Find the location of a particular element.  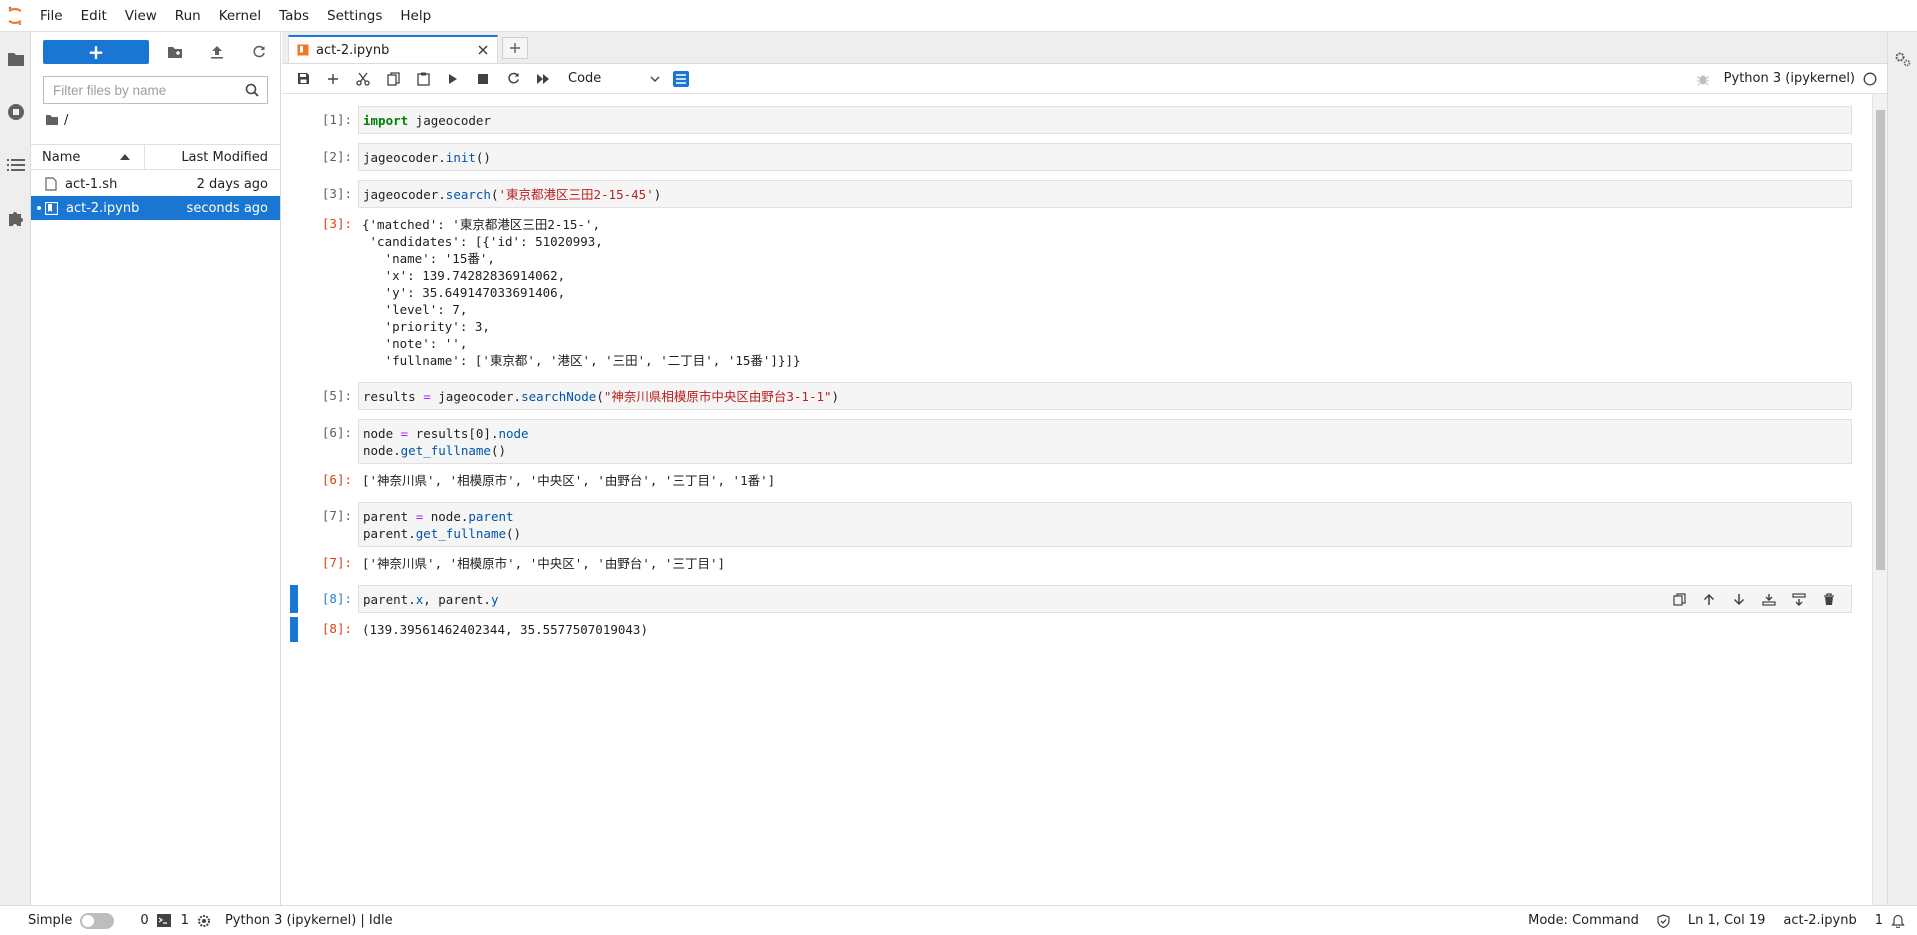

menu-settings: Settings is located at coordinates (354, 16).